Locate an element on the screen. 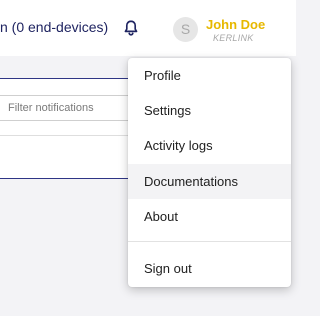 Image resolution: width=320 pixels, height=316 pixels. menu-item-activity-logs: Activity logs is located at coordinates (209, 145).